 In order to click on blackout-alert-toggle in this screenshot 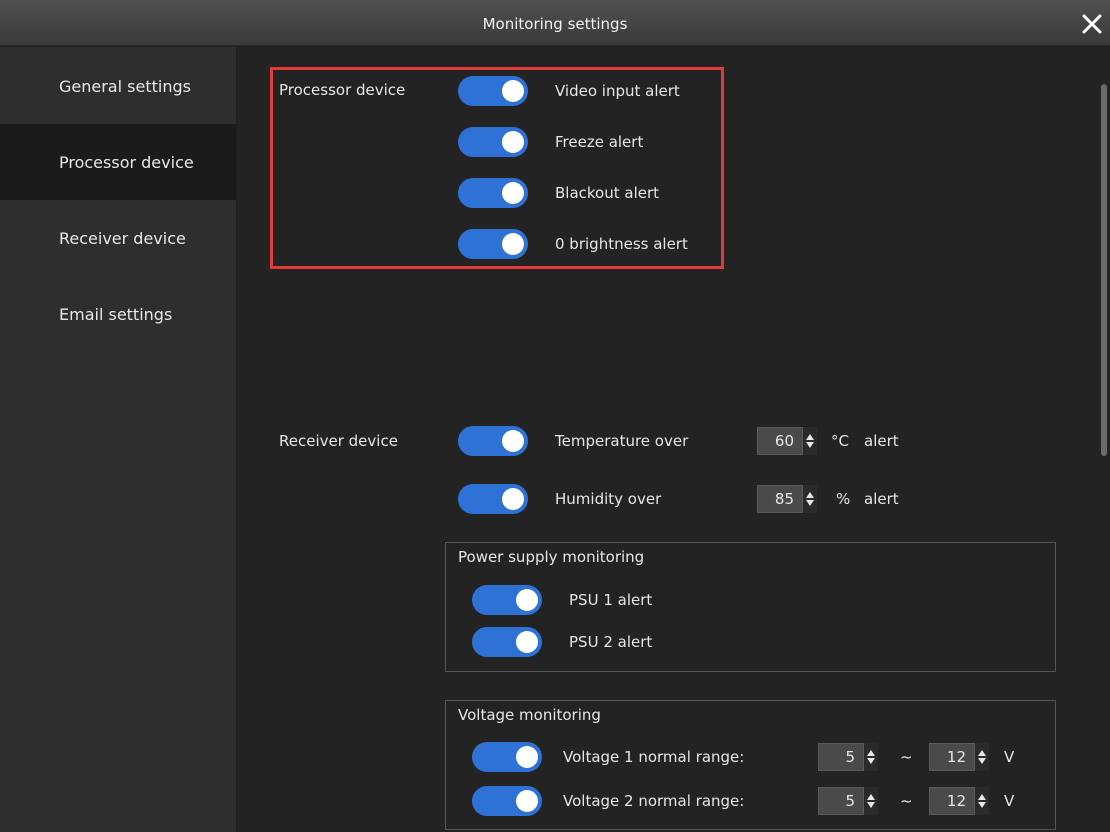, I will do `click(493, 193)`.